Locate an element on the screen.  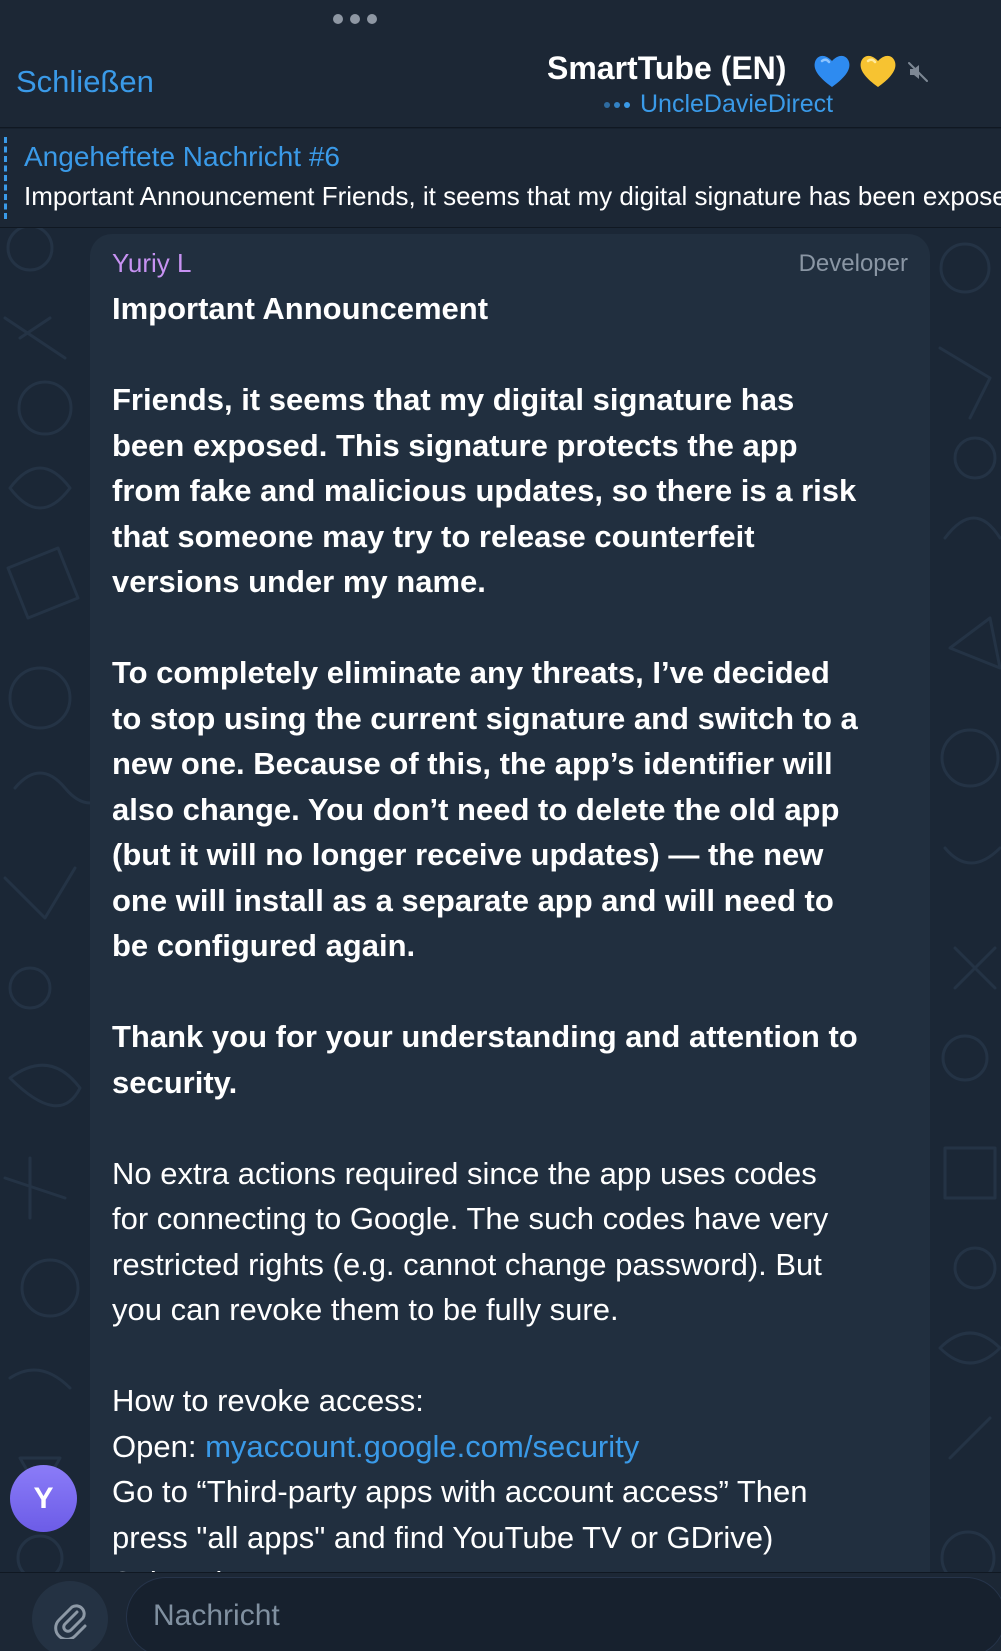
speaker-muted-icon is located at coordinates (918, 72).